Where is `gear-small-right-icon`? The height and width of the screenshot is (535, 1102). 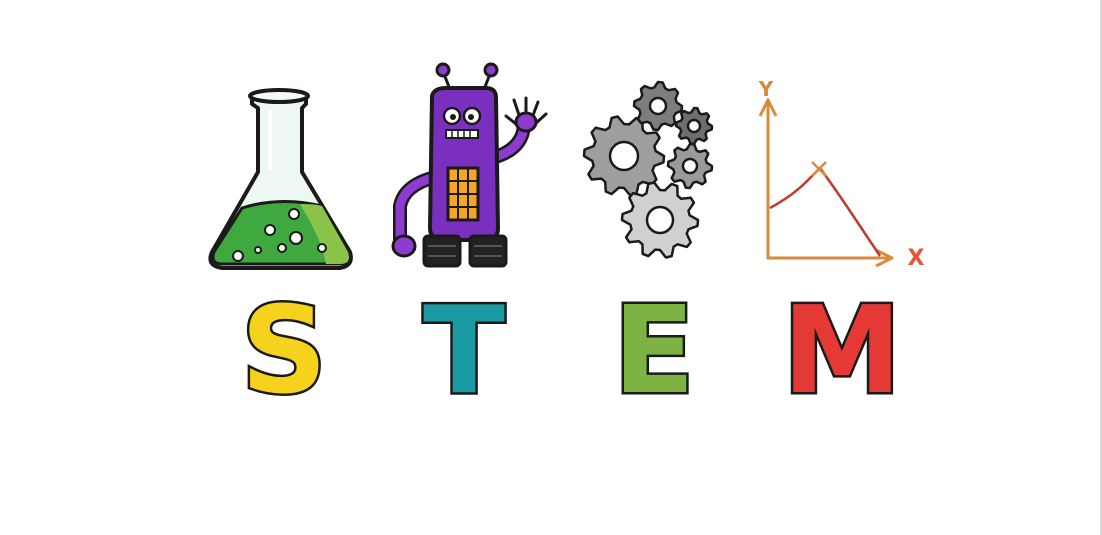 gear-small-right-icon is located at coordinates (694, 126).